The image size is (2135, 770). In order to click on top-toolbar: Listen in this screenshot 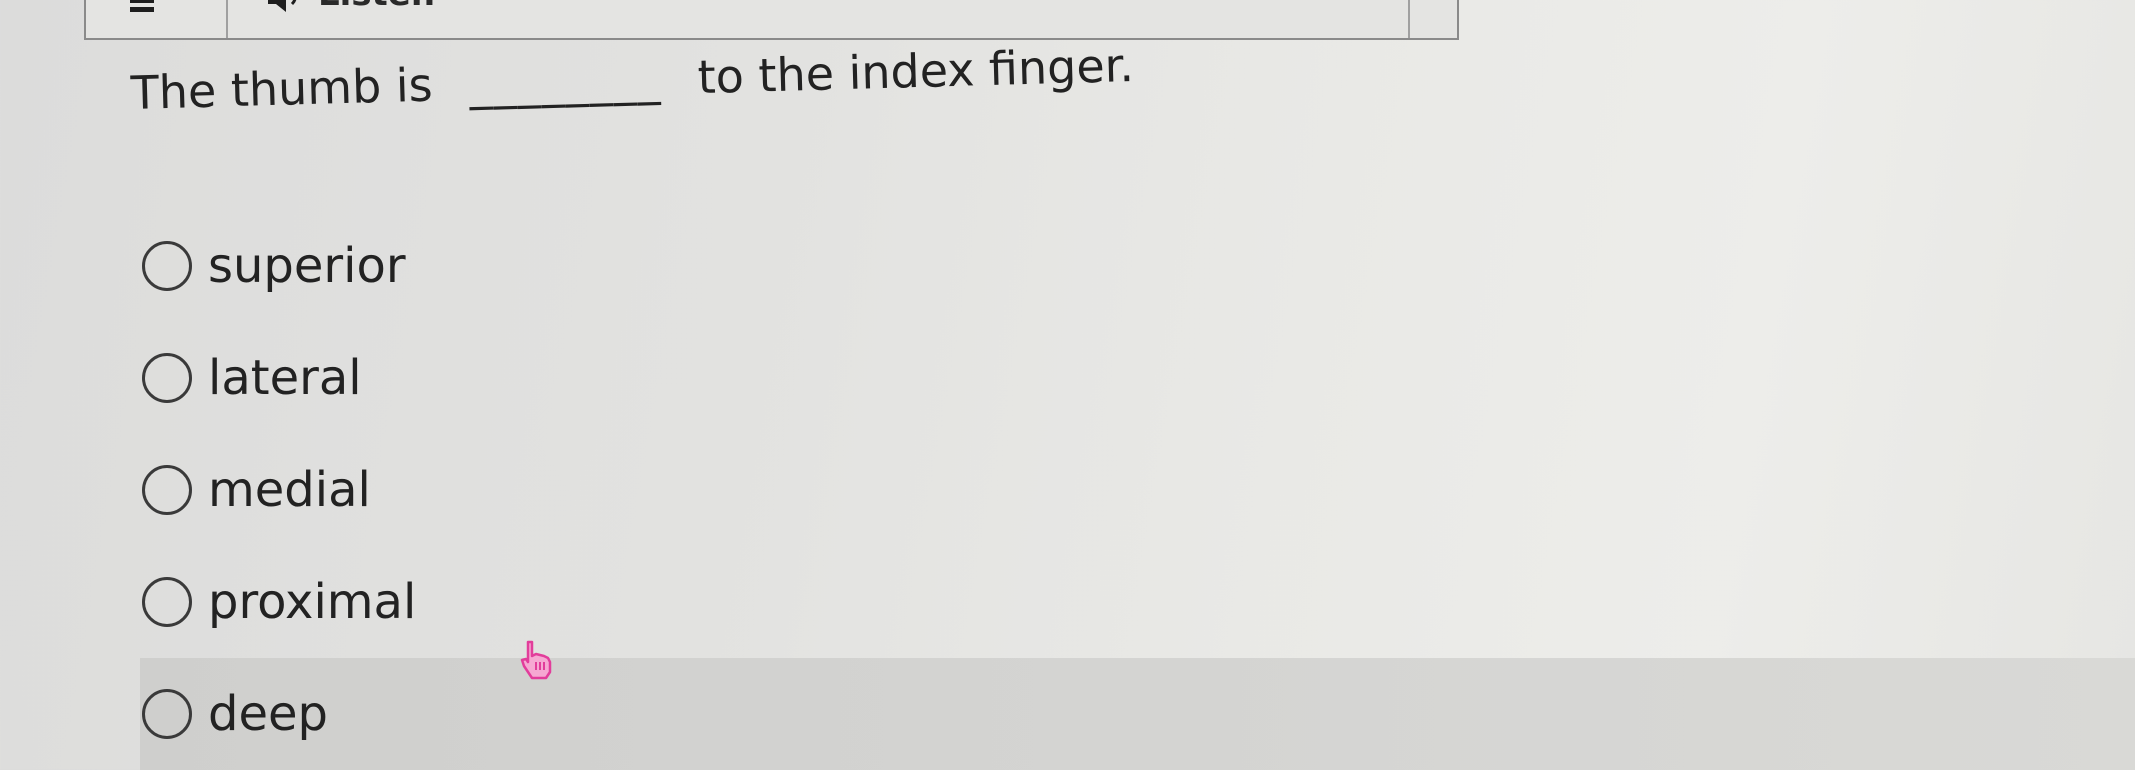, I will do `click(771, 20)`.